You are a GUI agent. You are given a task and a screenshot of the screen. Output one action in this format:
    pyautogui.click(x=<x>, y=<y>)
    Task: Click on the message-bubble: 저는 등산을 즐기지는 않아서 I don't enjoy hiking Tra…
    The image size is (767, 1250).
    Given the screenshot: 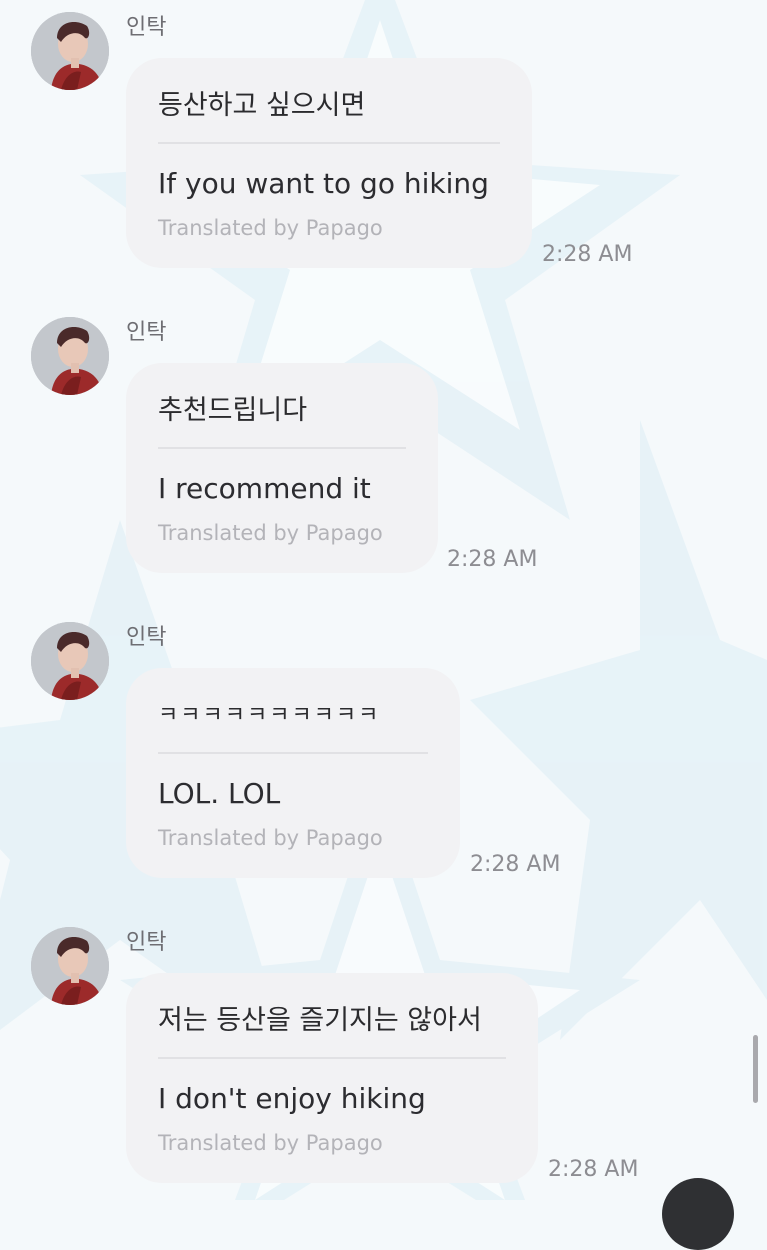 What is the action you would take?
    pyautogui.click(x=332, y=1078)
    